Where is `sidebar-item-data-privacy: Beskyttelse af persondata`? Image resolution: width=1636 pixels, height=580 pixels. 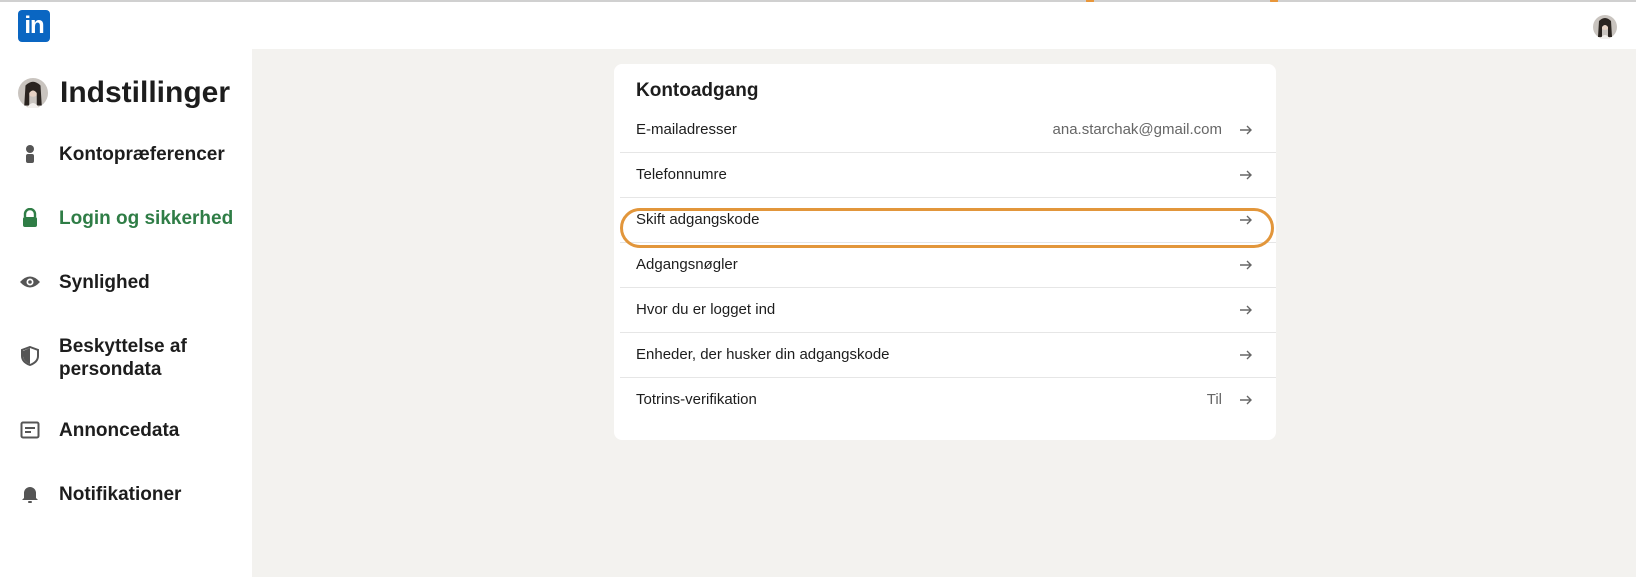
sidebar-item-data-privacy: Beskyttelse af persondata is located at coordinates (133, 357).